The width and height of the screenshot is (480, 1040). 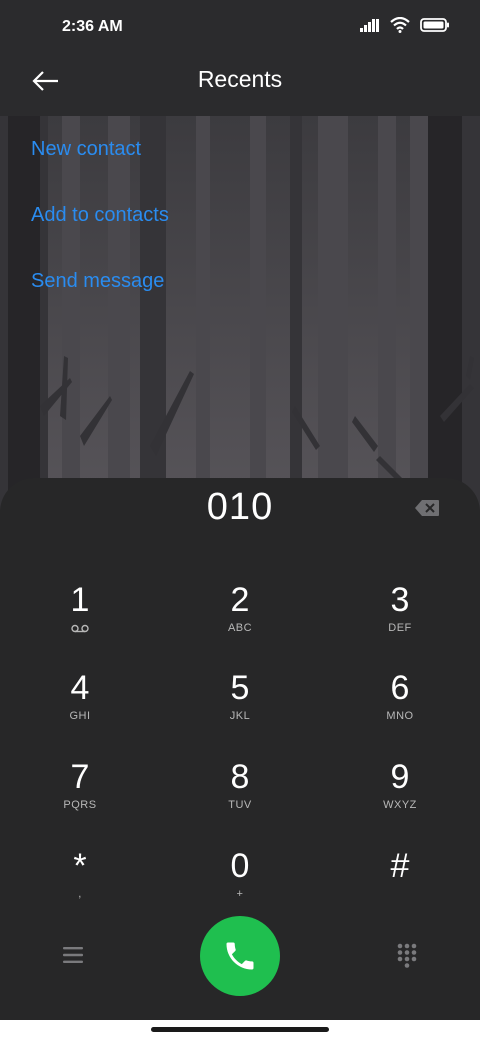 I want to click on key-4: 4 GHI, so click(x=80, y=708).